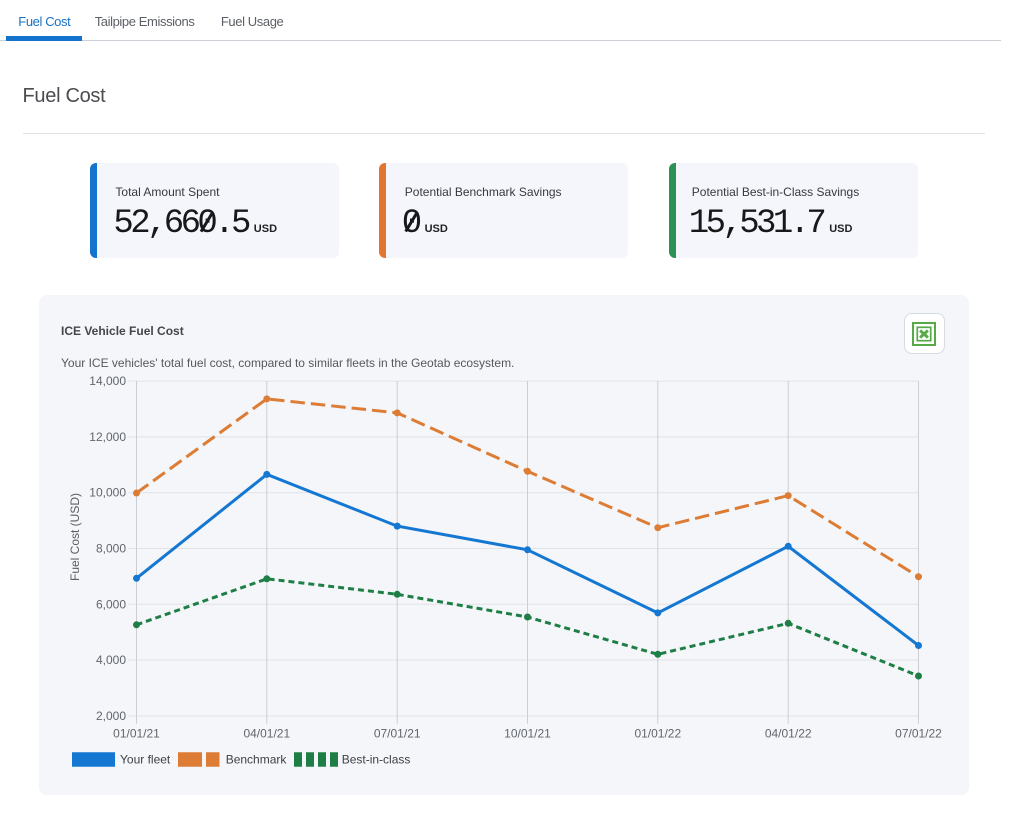 Image resolution: width=1014 pixels, height=813 pixels. Describe the element at coordinates (657, 734) in the screenshot. I see `svg-text: 01/01/22` at that location.